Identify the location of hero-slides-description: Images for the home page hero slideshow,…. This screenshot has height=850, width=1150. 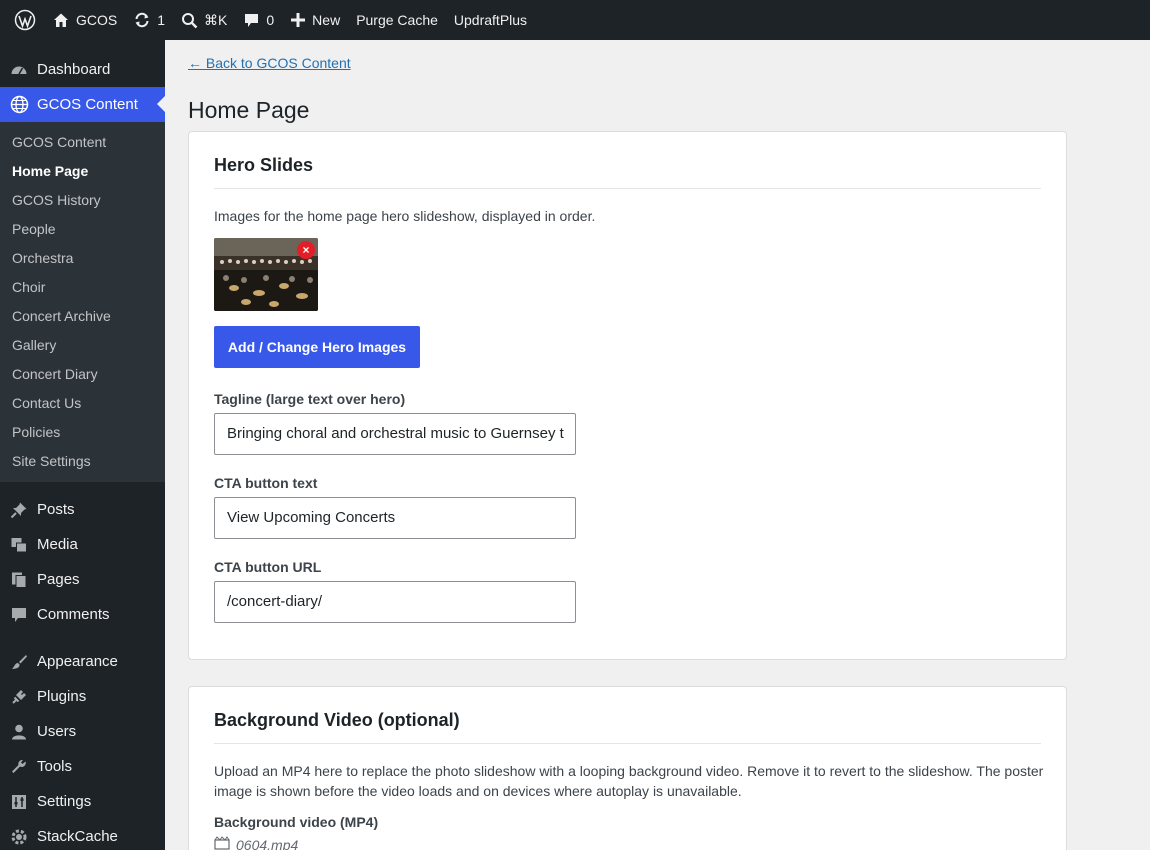
(405, 216).